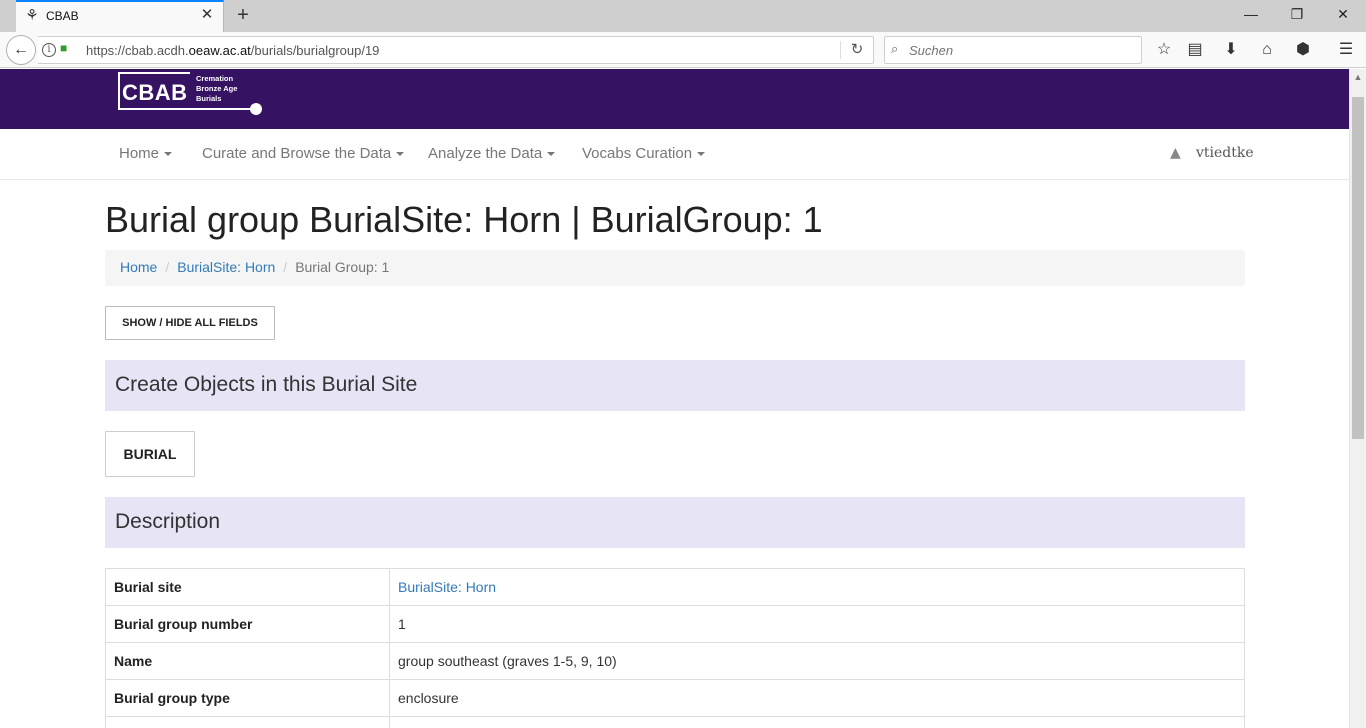  What do you see at coordinates (675, 385) in the screenshot?
I see `create-objects-heading: Create Objects in this Burial Site` at bounding box center [675, 385].